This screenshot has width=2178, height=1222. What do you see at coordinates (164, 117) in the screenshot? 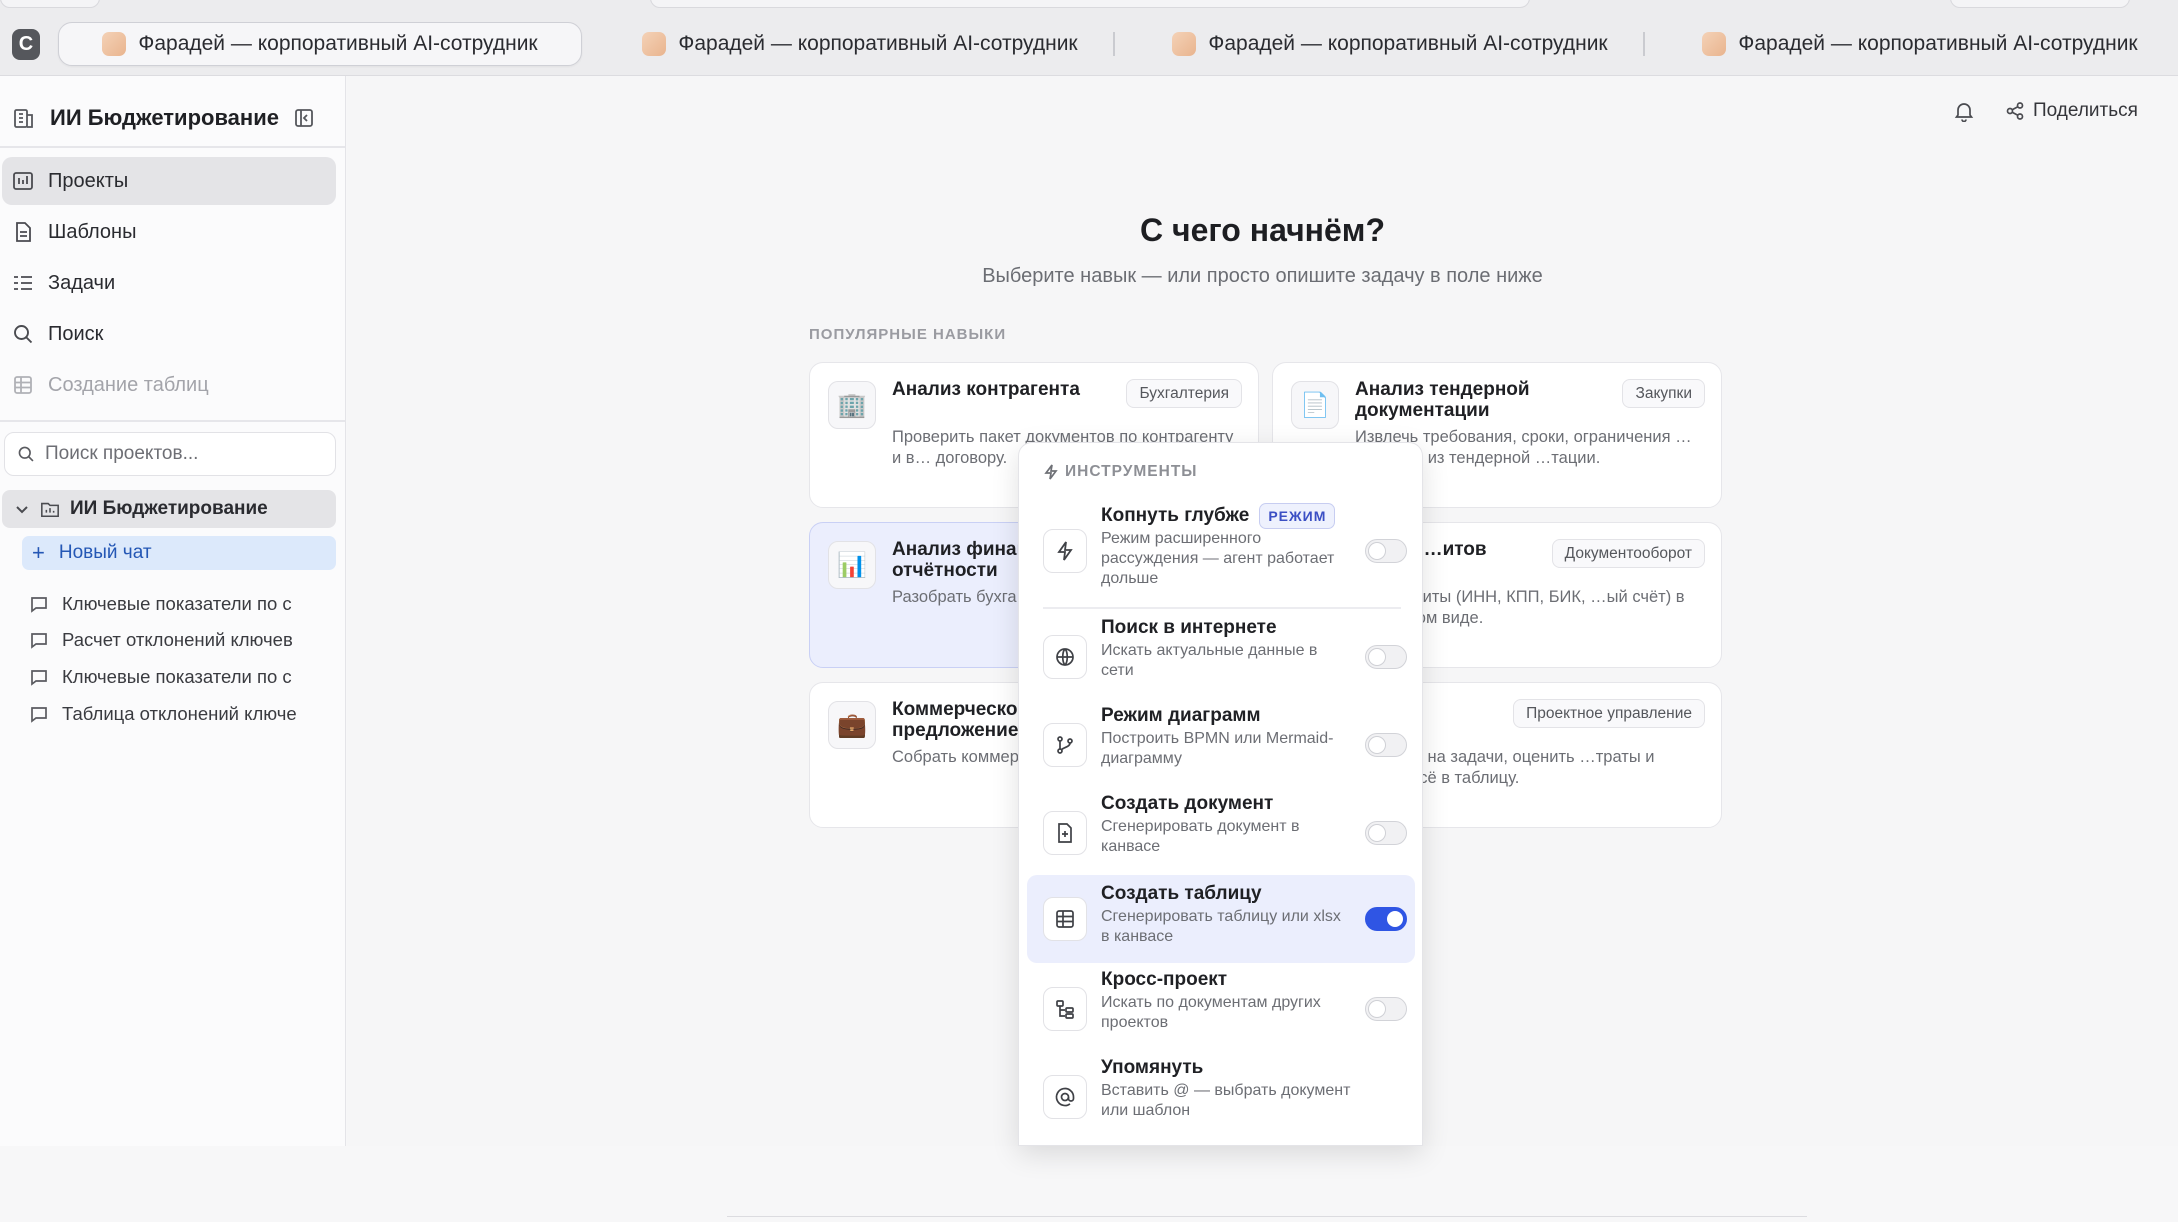
I see `workspace-title: ИИ Бюджетирование` at bounding box center [164, 117].